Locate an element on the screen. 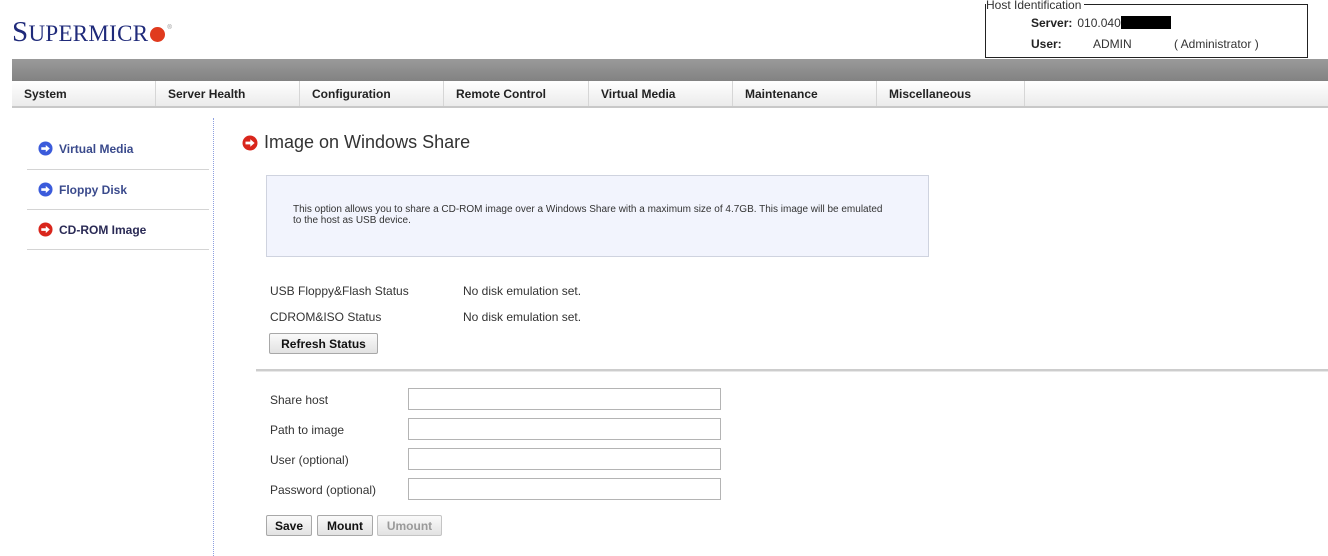 The width and height of the screenshot is (1328, 556). umount-button: Umount is located at coordinates (409, 525).